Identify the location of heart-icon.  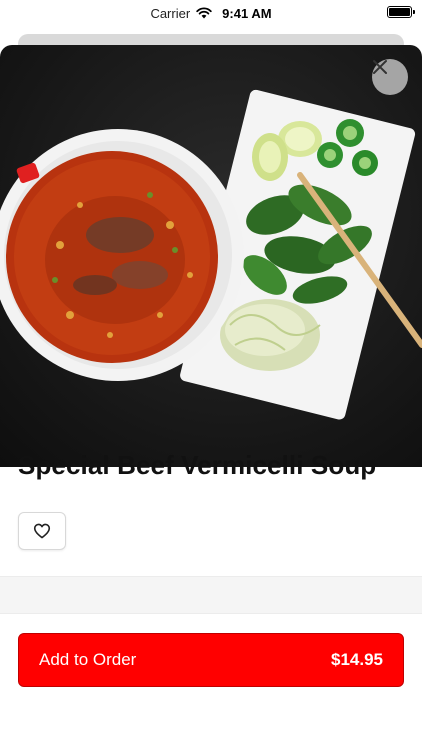
(42, 531).